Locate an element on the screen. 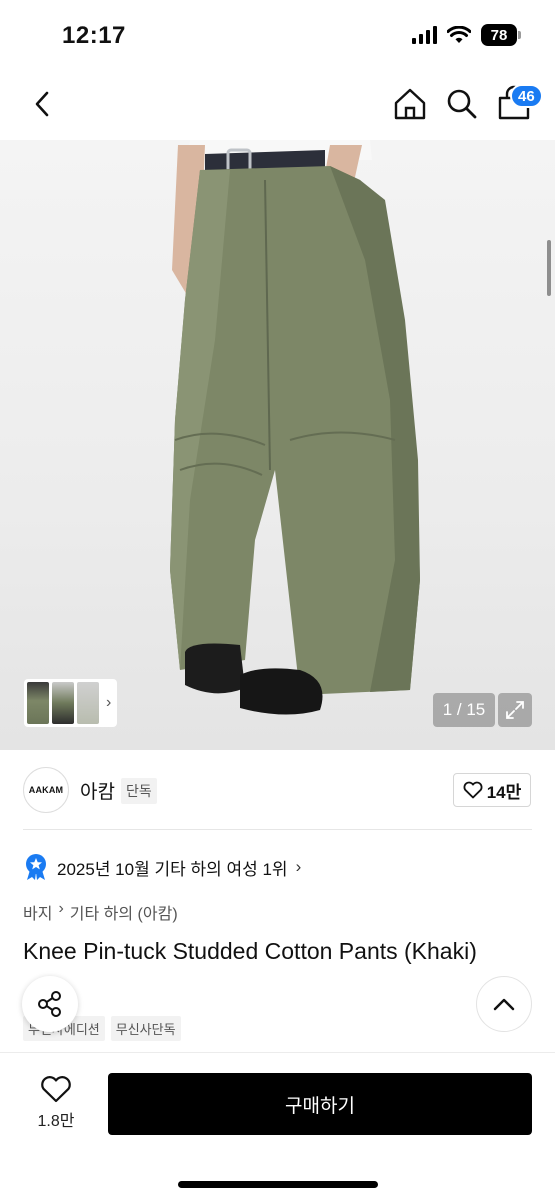 Image resolution: width=555 pixels, height=1200 pixels. search-button is located at coordinates (462, 104).